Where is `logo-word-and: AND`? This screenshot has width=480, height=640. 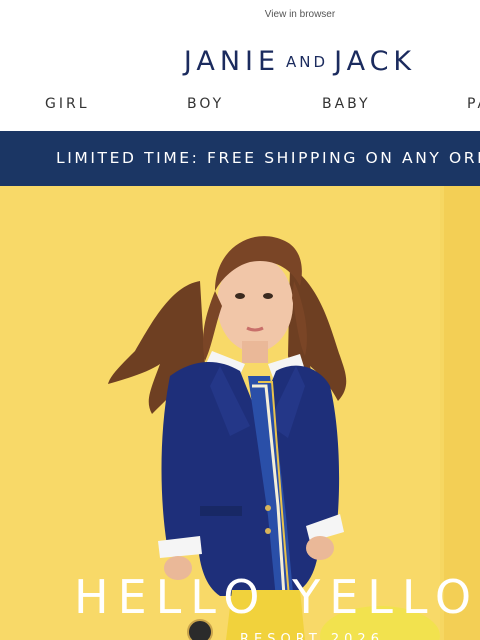
logo-word-and: AND is located at coordinates (307, 62).